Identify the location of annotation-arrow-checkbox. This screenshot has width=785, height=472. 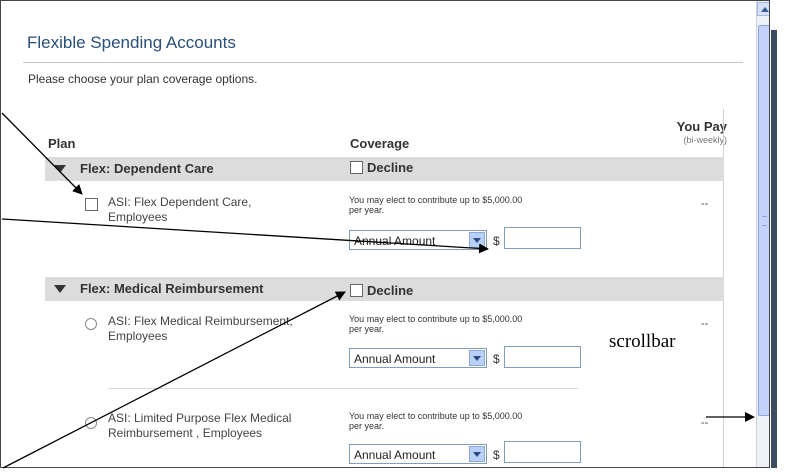
(42, 153).